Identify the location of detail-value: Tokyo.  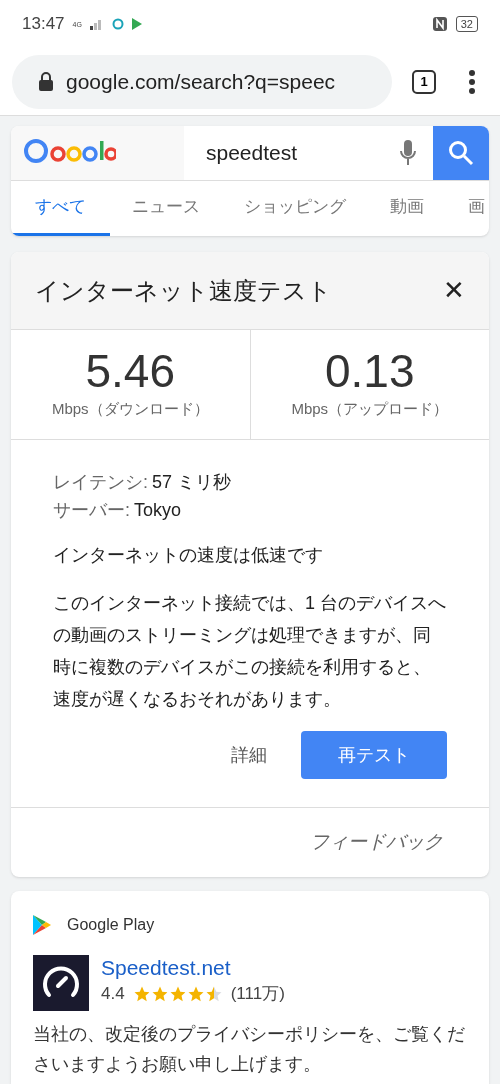
(158, 510).